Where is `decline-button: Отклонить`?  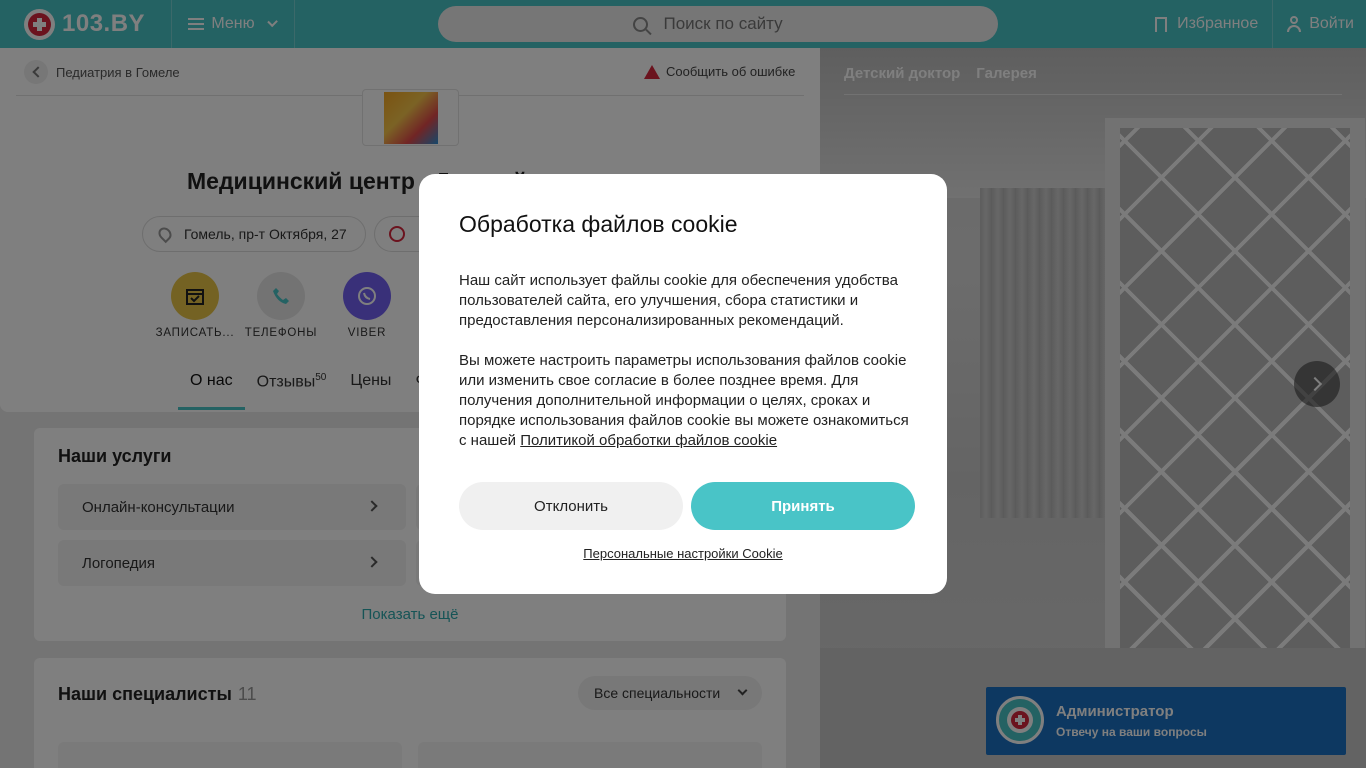
decline-button: Отклонить is located at coordinates (571, 506).